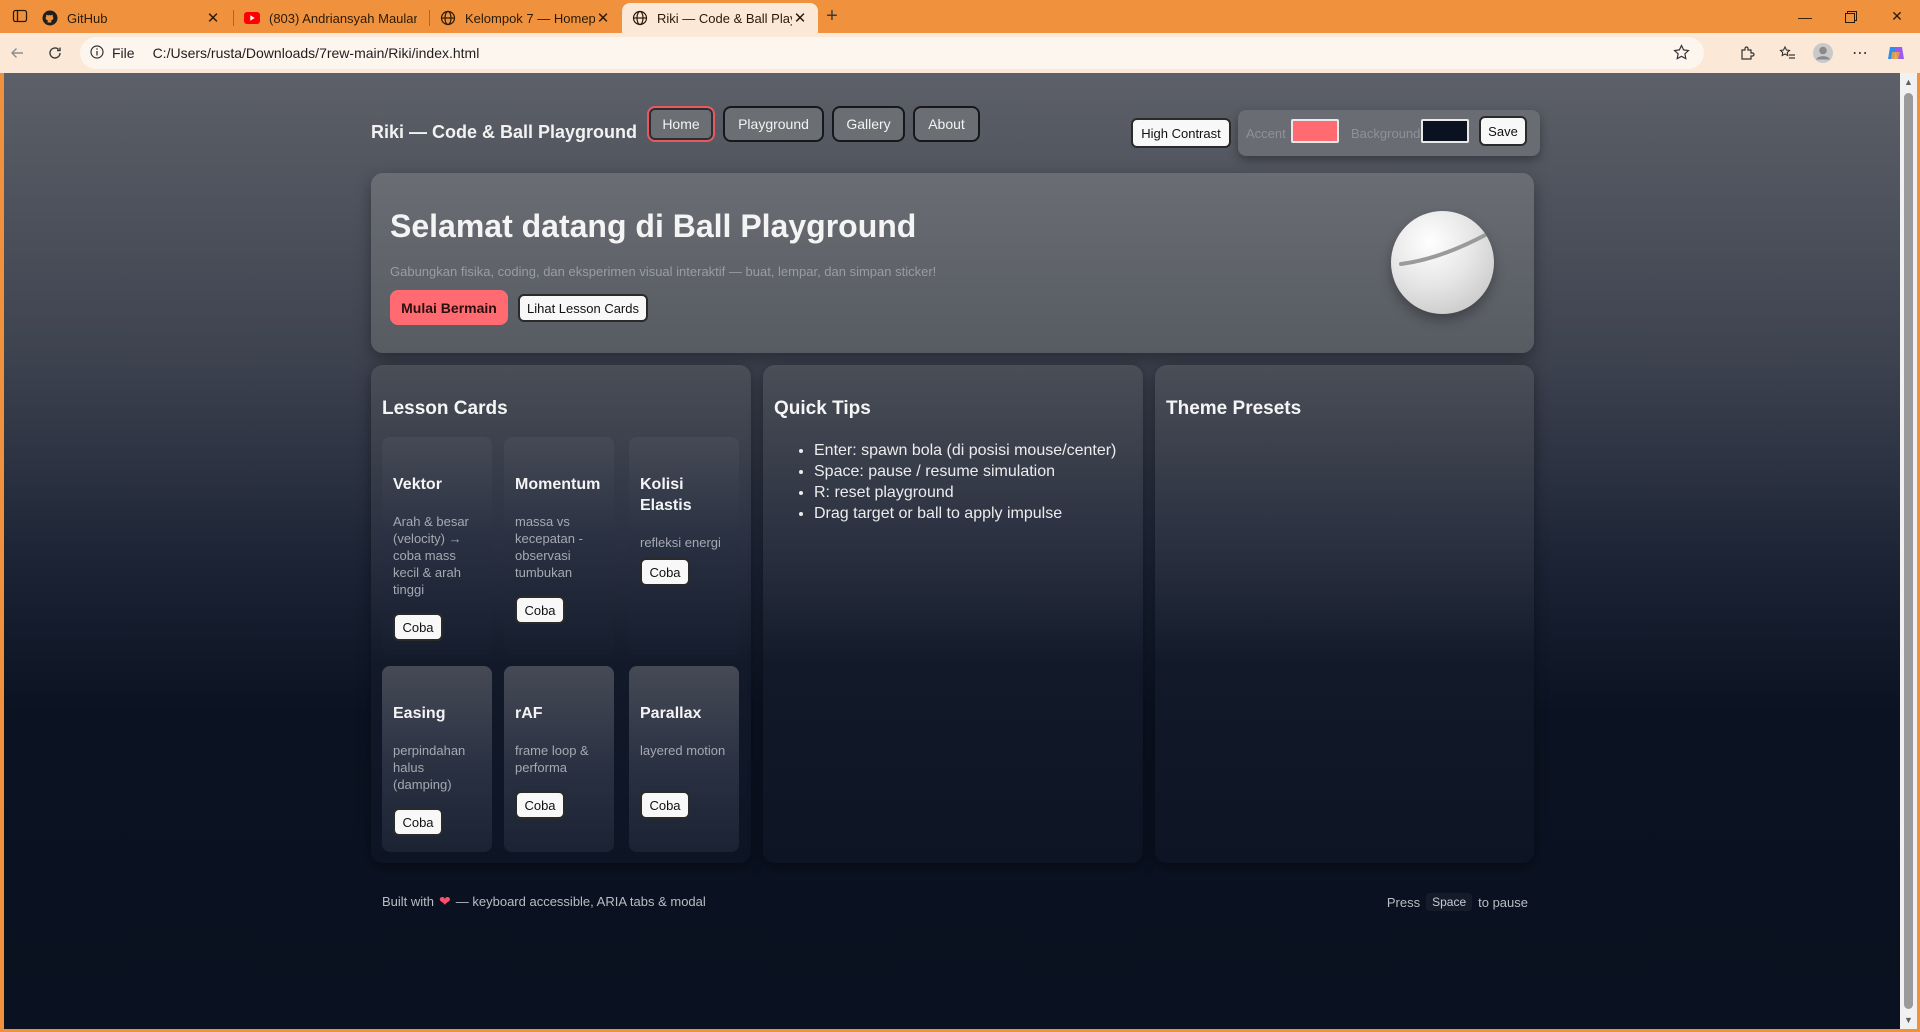  I want to click on card-title: Momentum, so click(558, 484).